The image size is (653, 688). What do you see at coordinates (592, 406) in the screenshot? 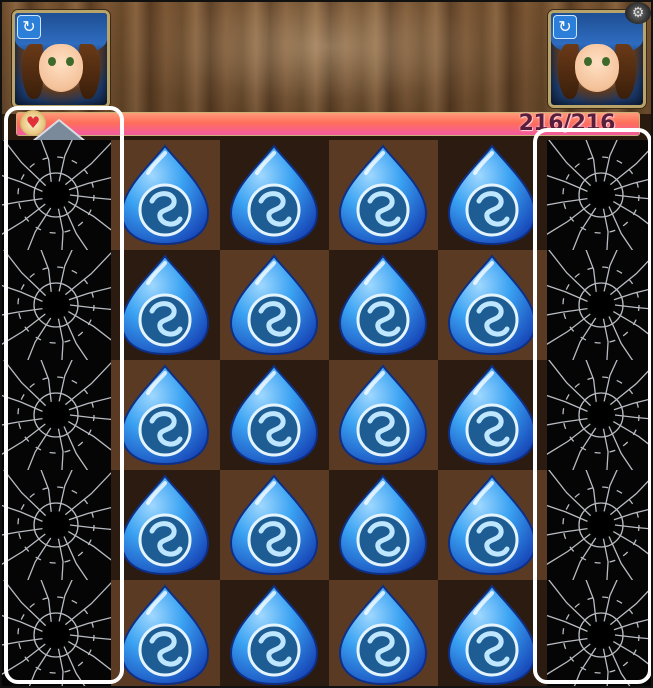
I see `highlight-frame-right` at bounding box center [592, 406].